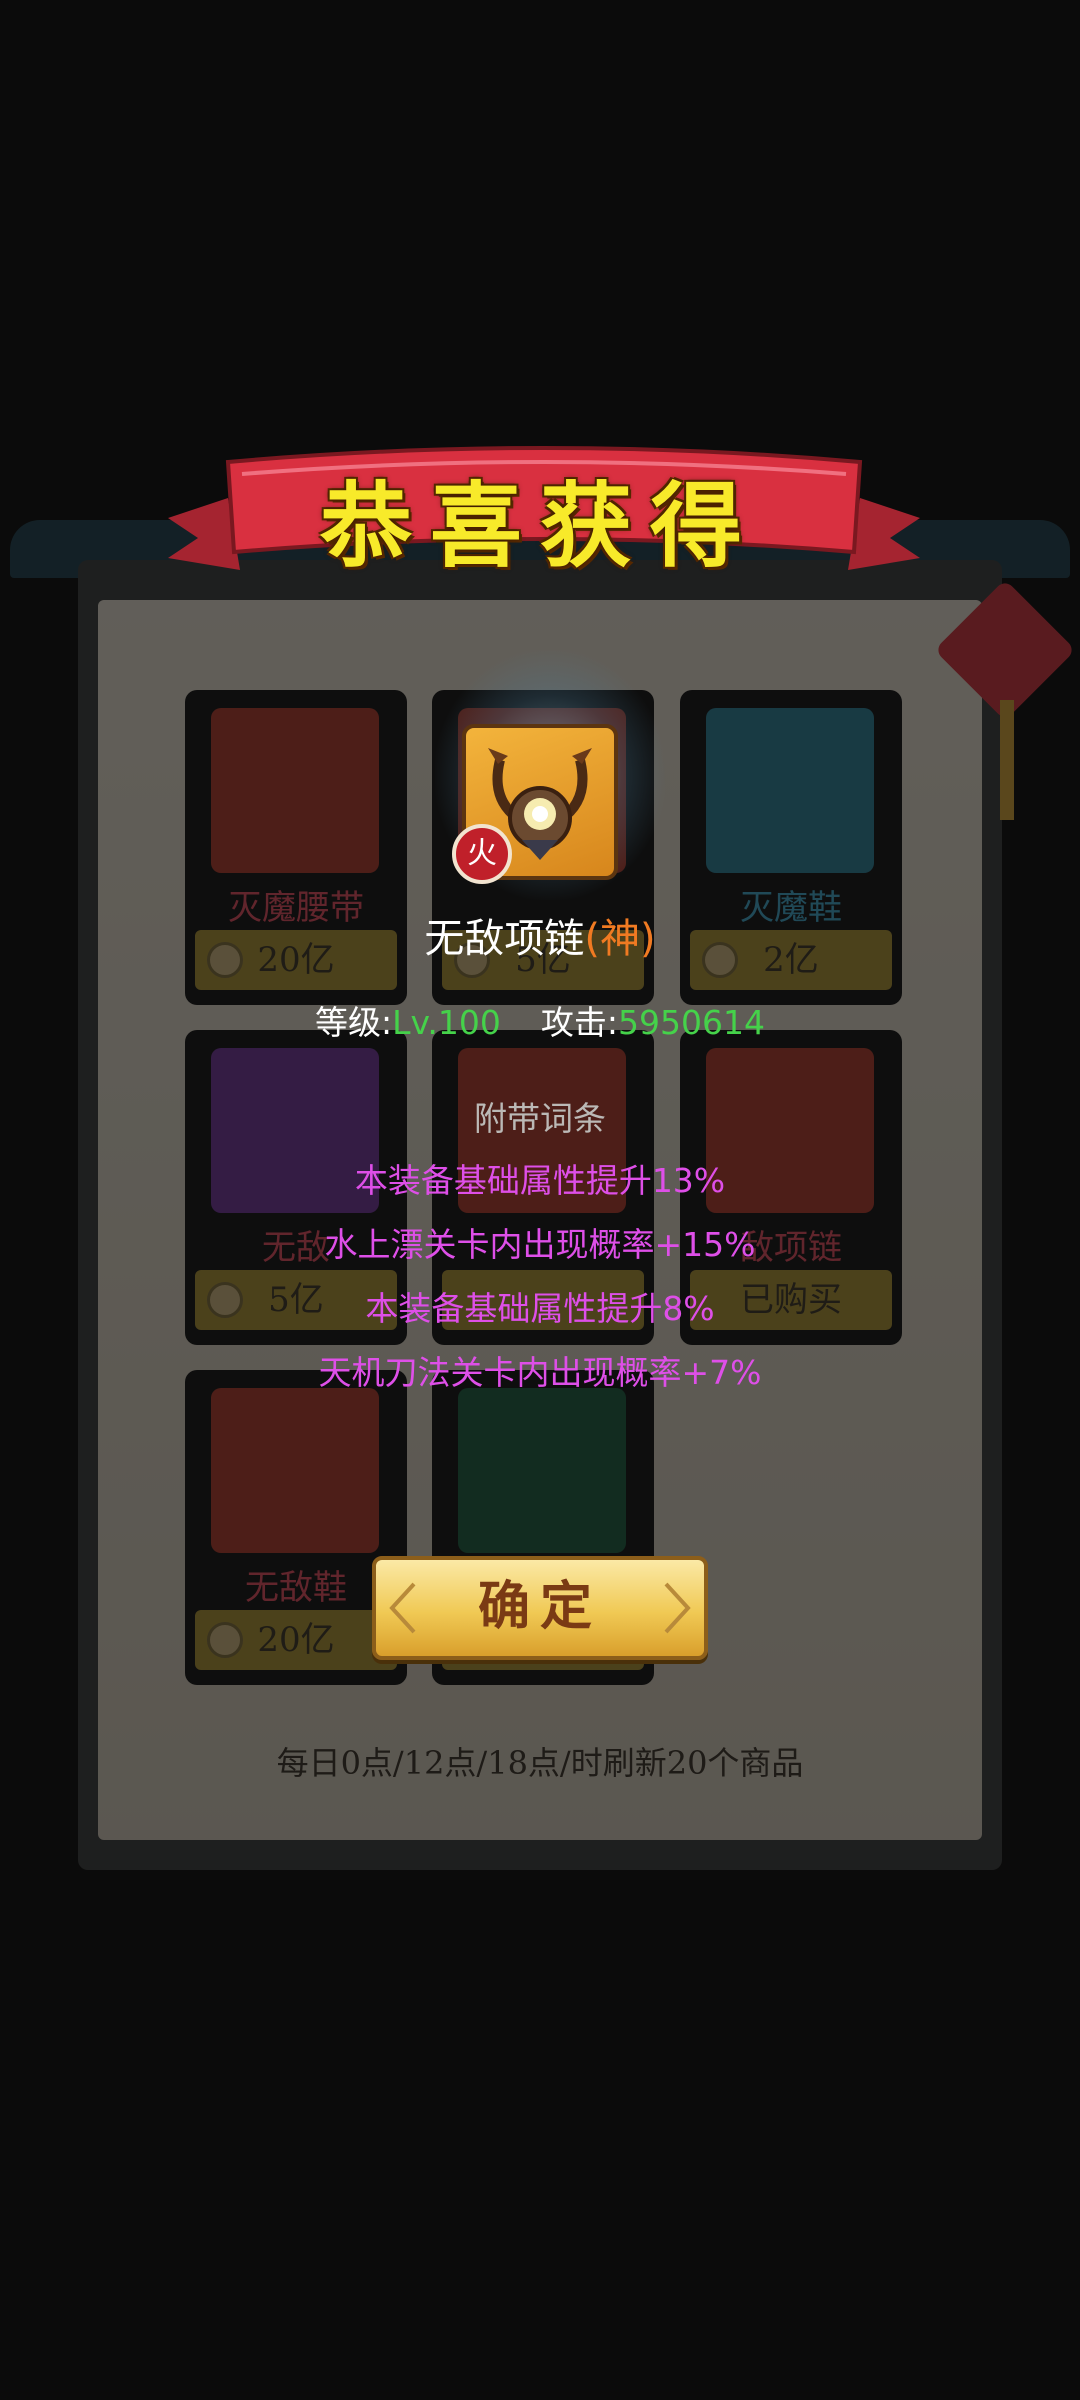 The image size is (1080, 2400). What do you see at coordinates (539, 526) in the screenshot?
I see `popup-title: 恭喜获得` at bounding box center [539, 526].